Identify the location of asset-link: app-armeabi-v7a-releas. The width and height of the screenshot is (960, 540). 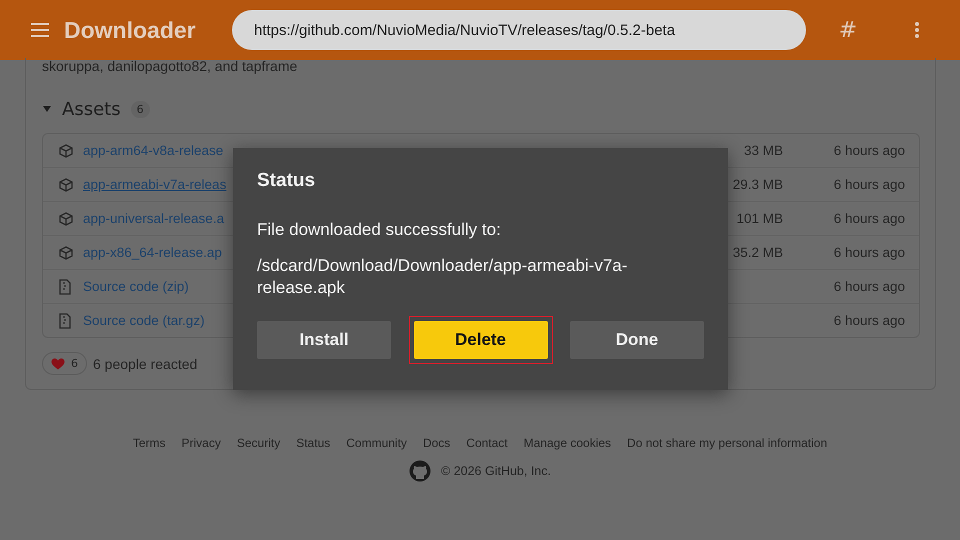
(154, 184).